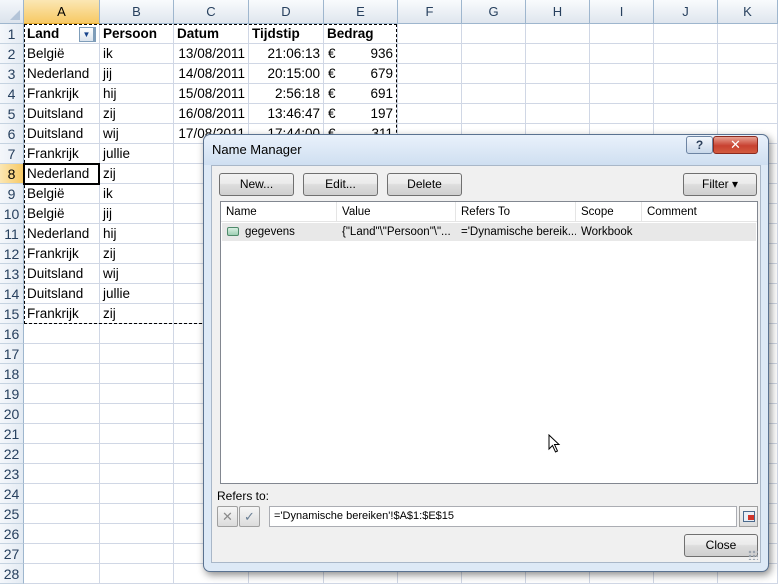  Describe the element at coordinates (430, 114) in the screenshot. I see `cell-f5` at that location.